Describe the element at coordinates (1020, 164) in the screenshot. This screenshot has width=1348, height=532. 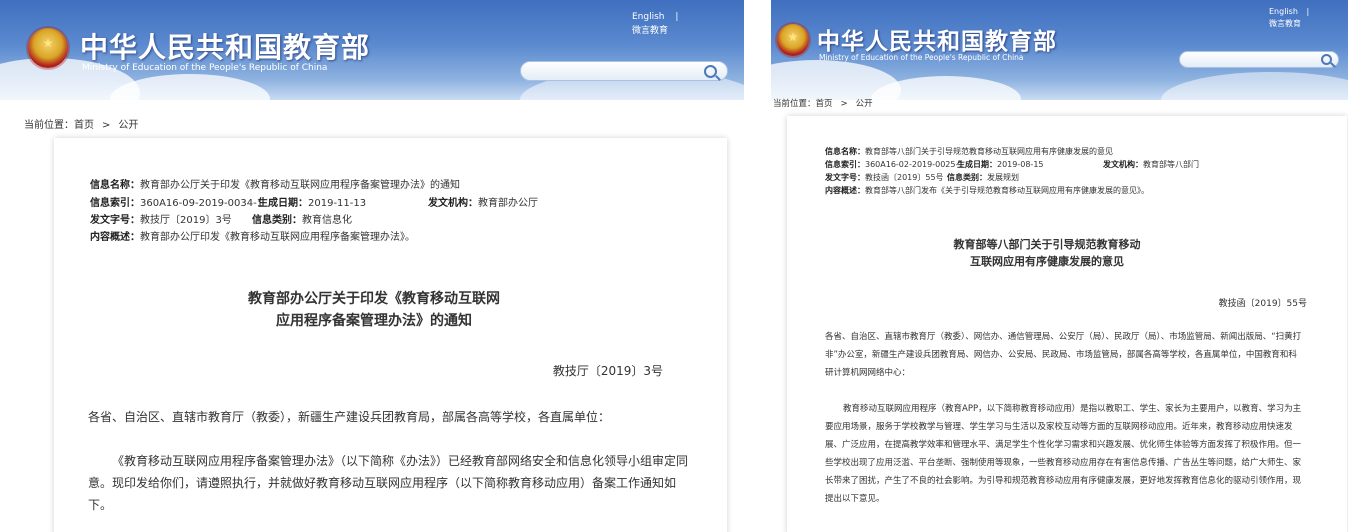
I see `meta-value: 2019-08-15` at that location.